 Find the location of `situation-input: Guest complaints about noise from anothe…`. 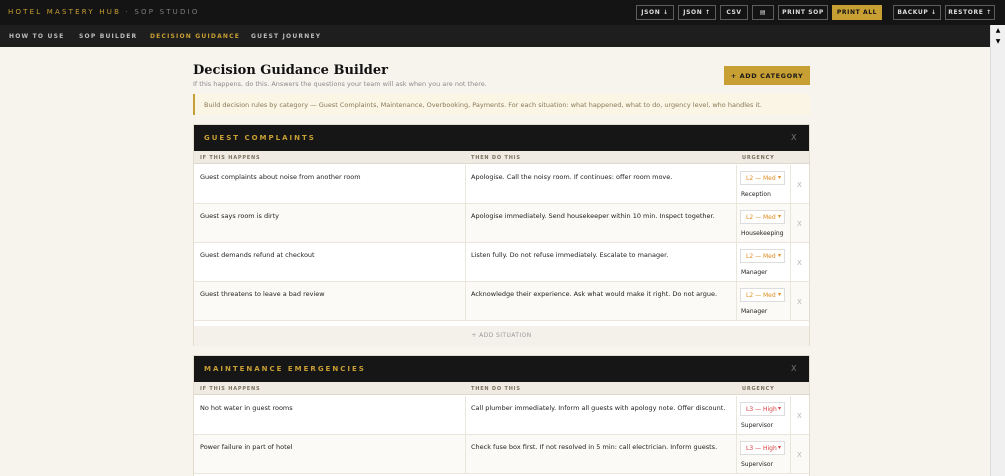

situation-input: Guest complaints about noise from anothe… is located at coordinates (280, 177).